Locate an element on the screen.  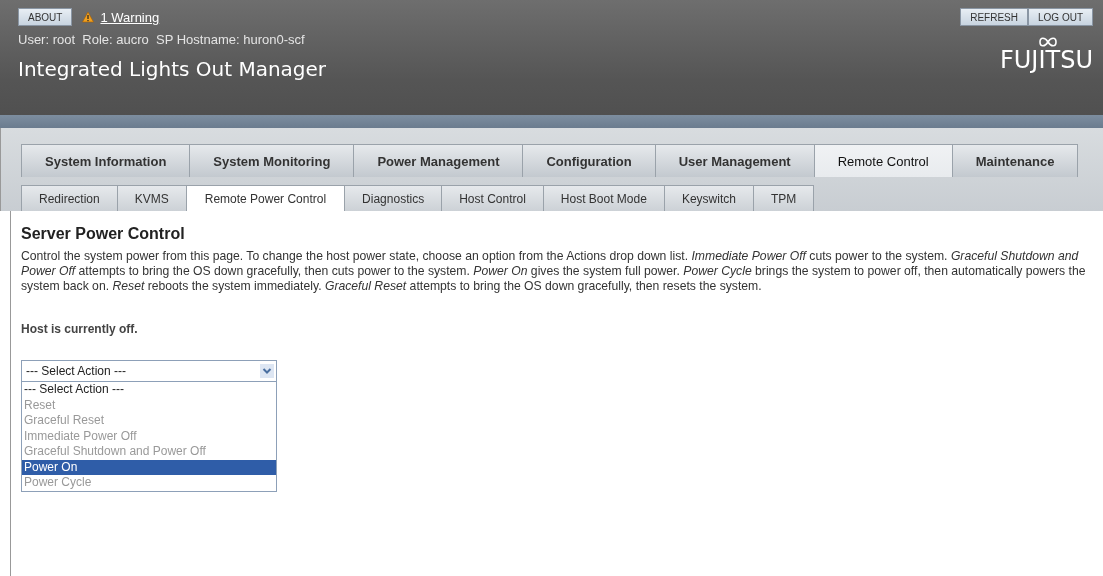
sub-tab: Diagnostics is located at coordinates (393, 198).